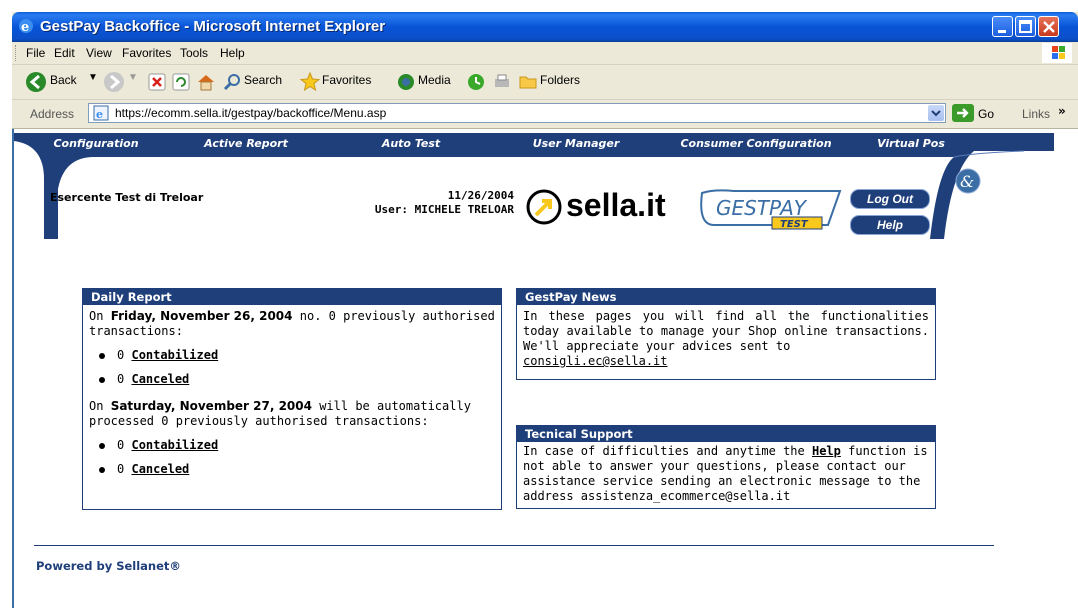 Image resolution: width=1078 pixels, height=608 pixels. Describe the element at coordinates (595, 361) in the screenshot. I see `news-email-link: consigli.ec@sella.it` at that location.